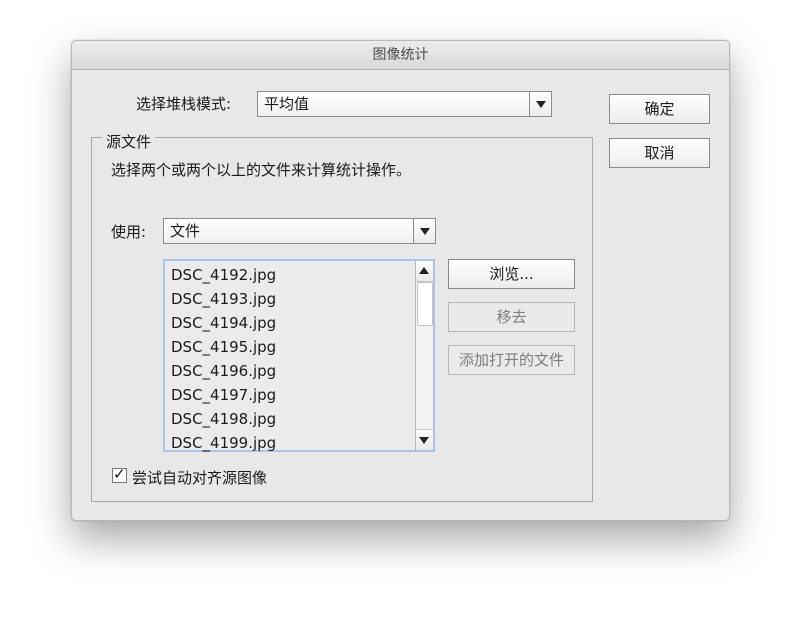  I want to click on cancel-button: 取消, so click(659, 153).